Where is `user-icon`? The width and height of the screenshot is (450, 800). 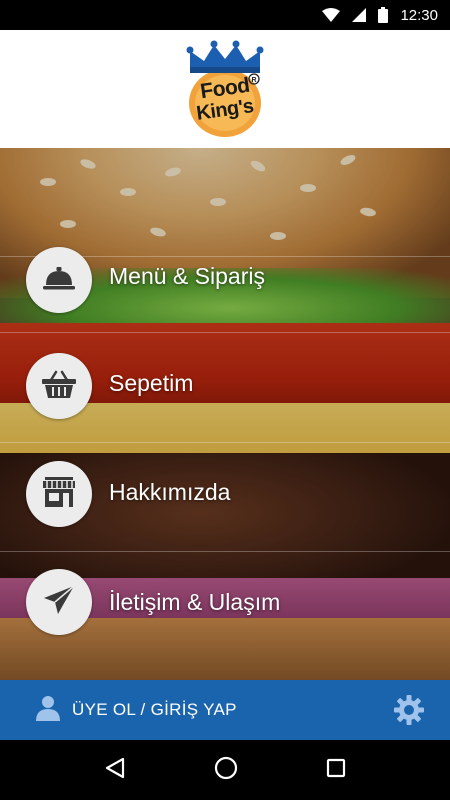 user-icon is located at coordinates (48, 710).